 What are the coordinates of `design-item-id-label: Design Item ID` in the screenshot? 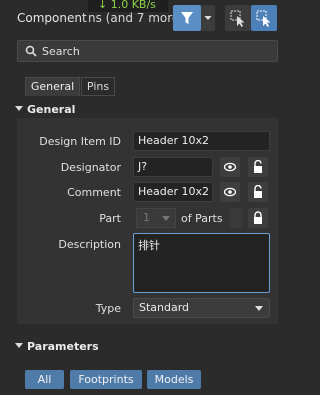 It's located at (80, 141).